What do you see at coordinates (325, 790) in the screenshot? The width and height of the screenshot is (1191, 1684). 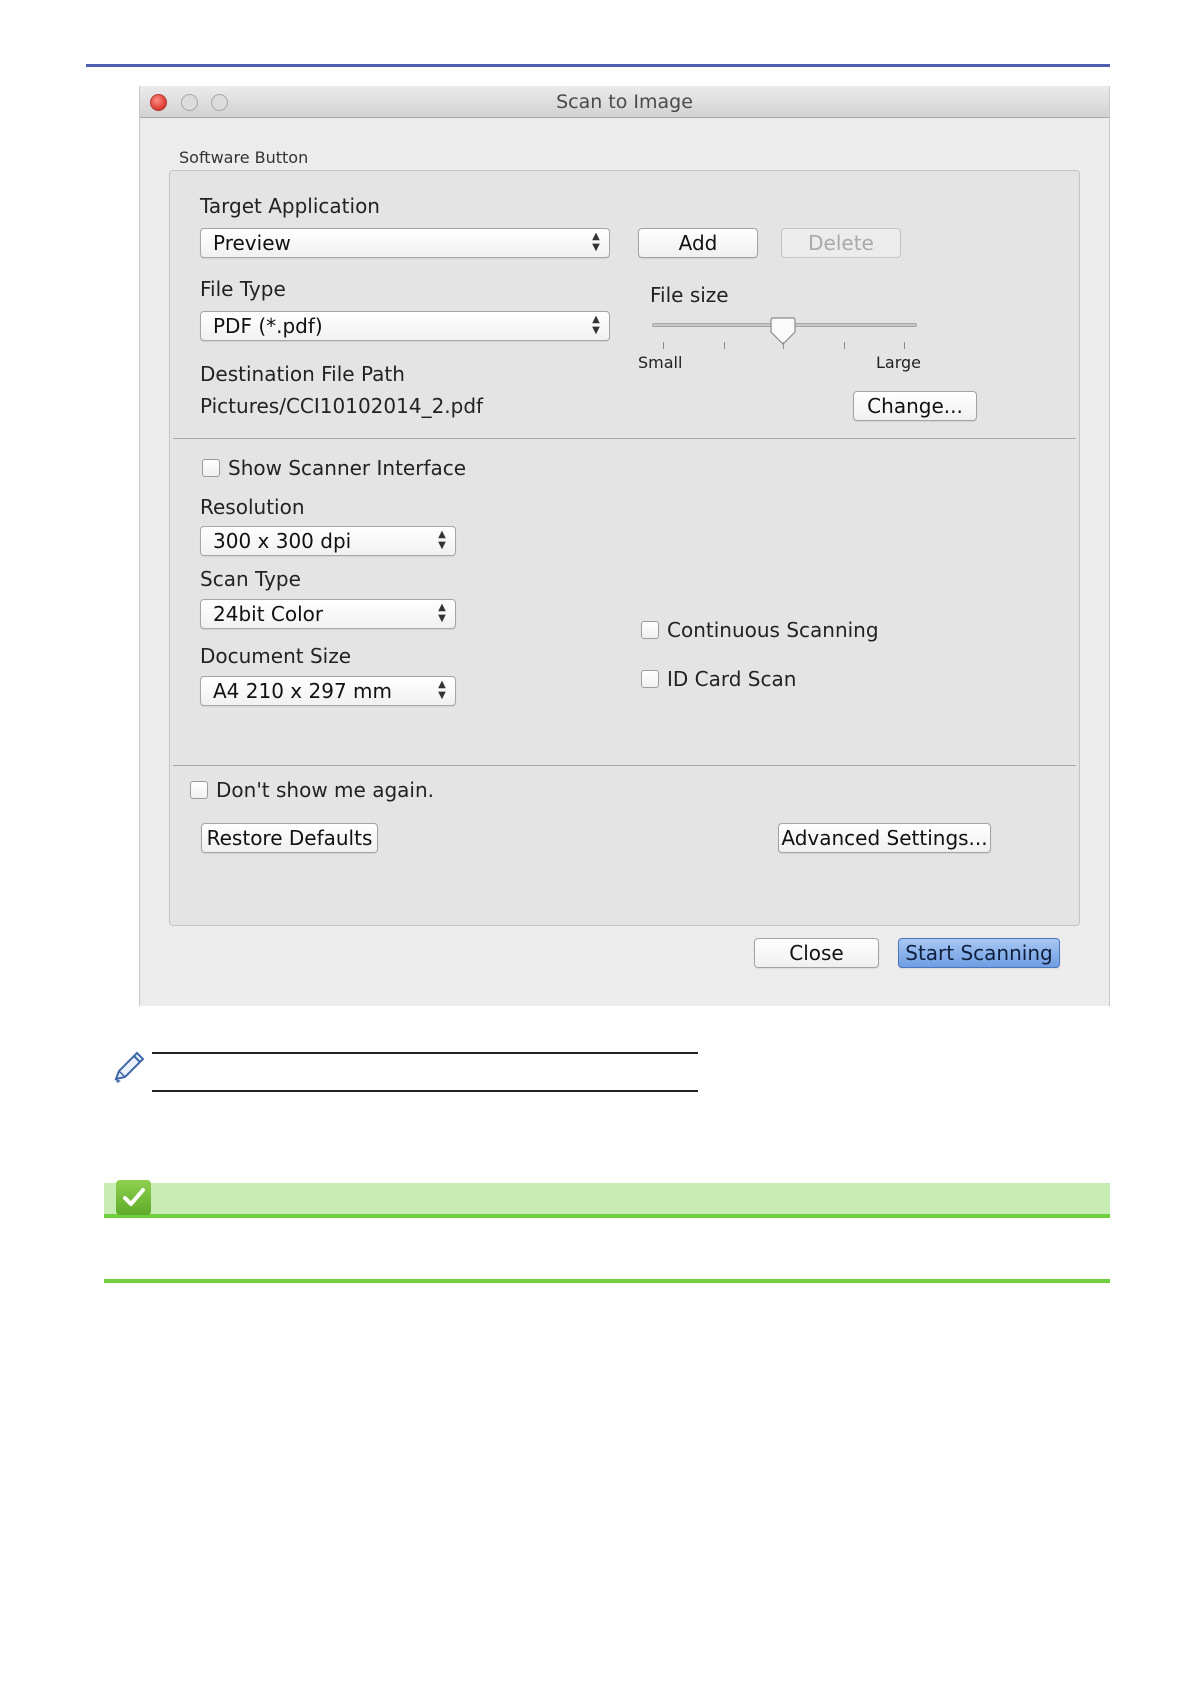 I see `dont-show-again-label: Don't show me again.` at bounding box center [325, 790].